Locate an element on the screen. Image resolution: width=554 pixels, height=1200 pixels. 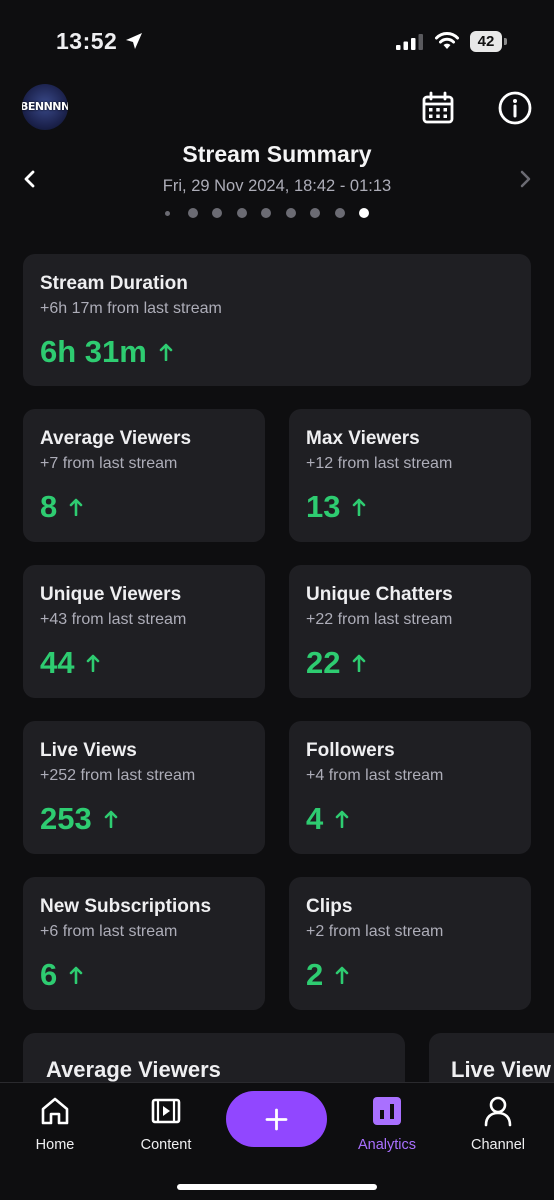
wifi-icon is located at coordinates (447, 40).